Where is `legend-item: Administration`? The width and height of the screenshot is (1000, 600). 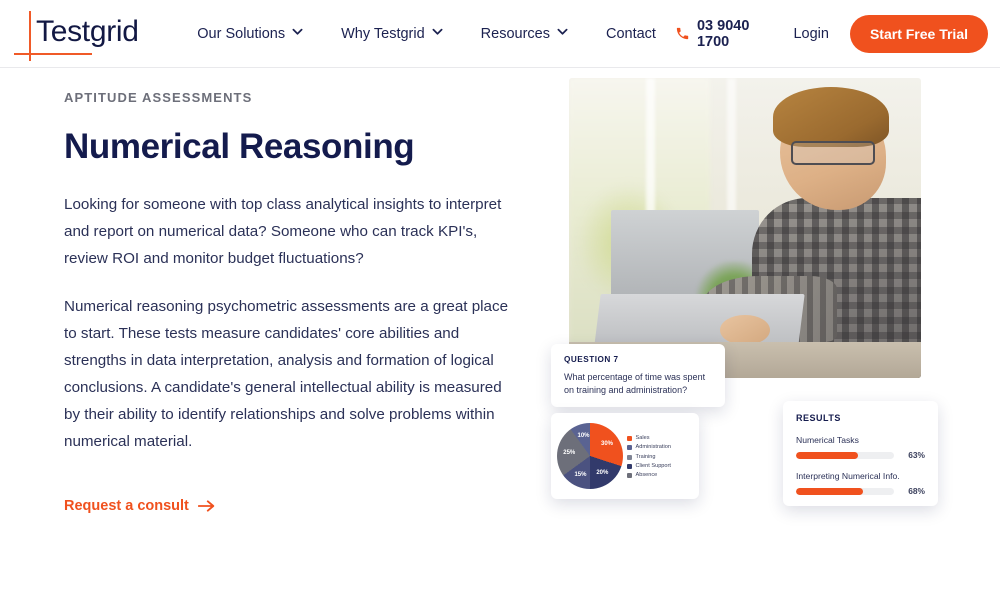
legend-item: Administration is located at coordinates (649, 447).